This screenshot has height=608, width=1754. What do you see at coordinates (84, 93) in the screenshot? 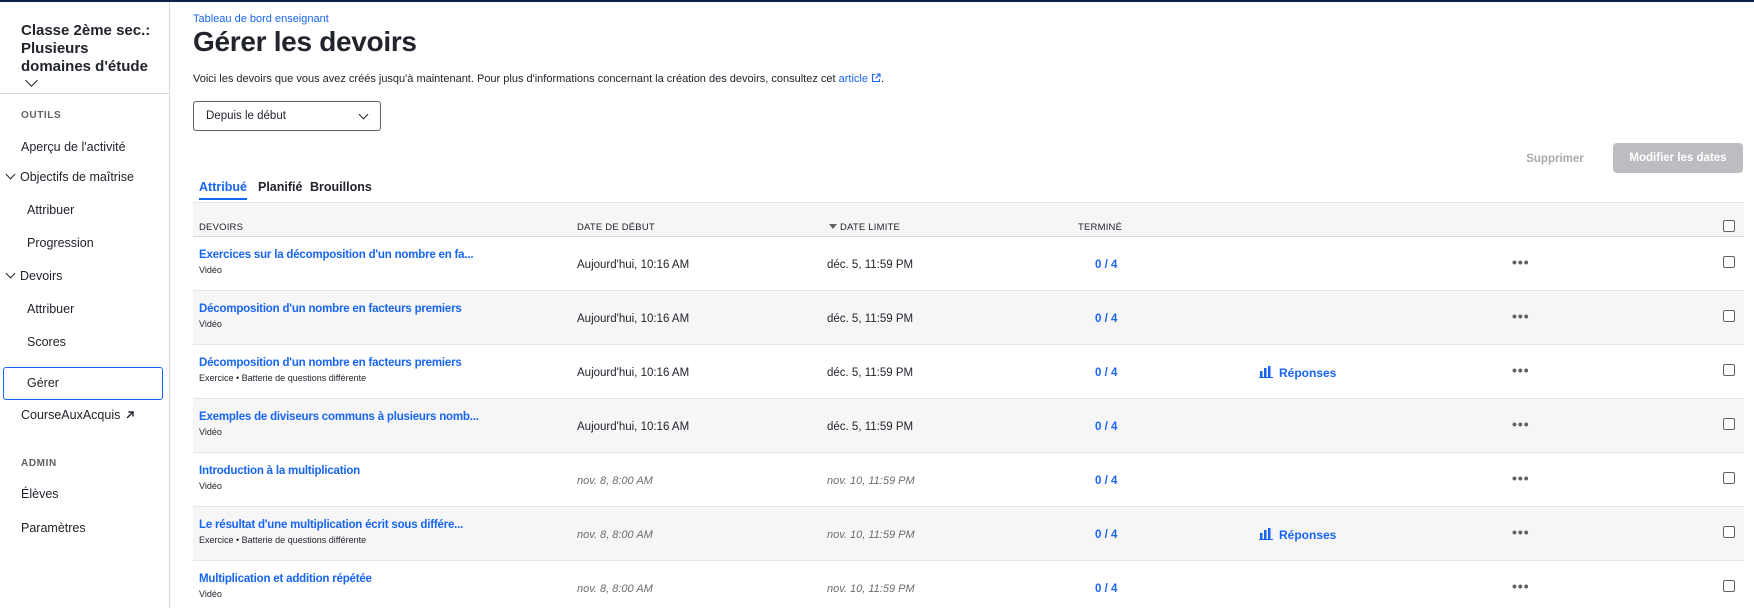
I see `sidebar-divider` at bounding box center [84, 93].